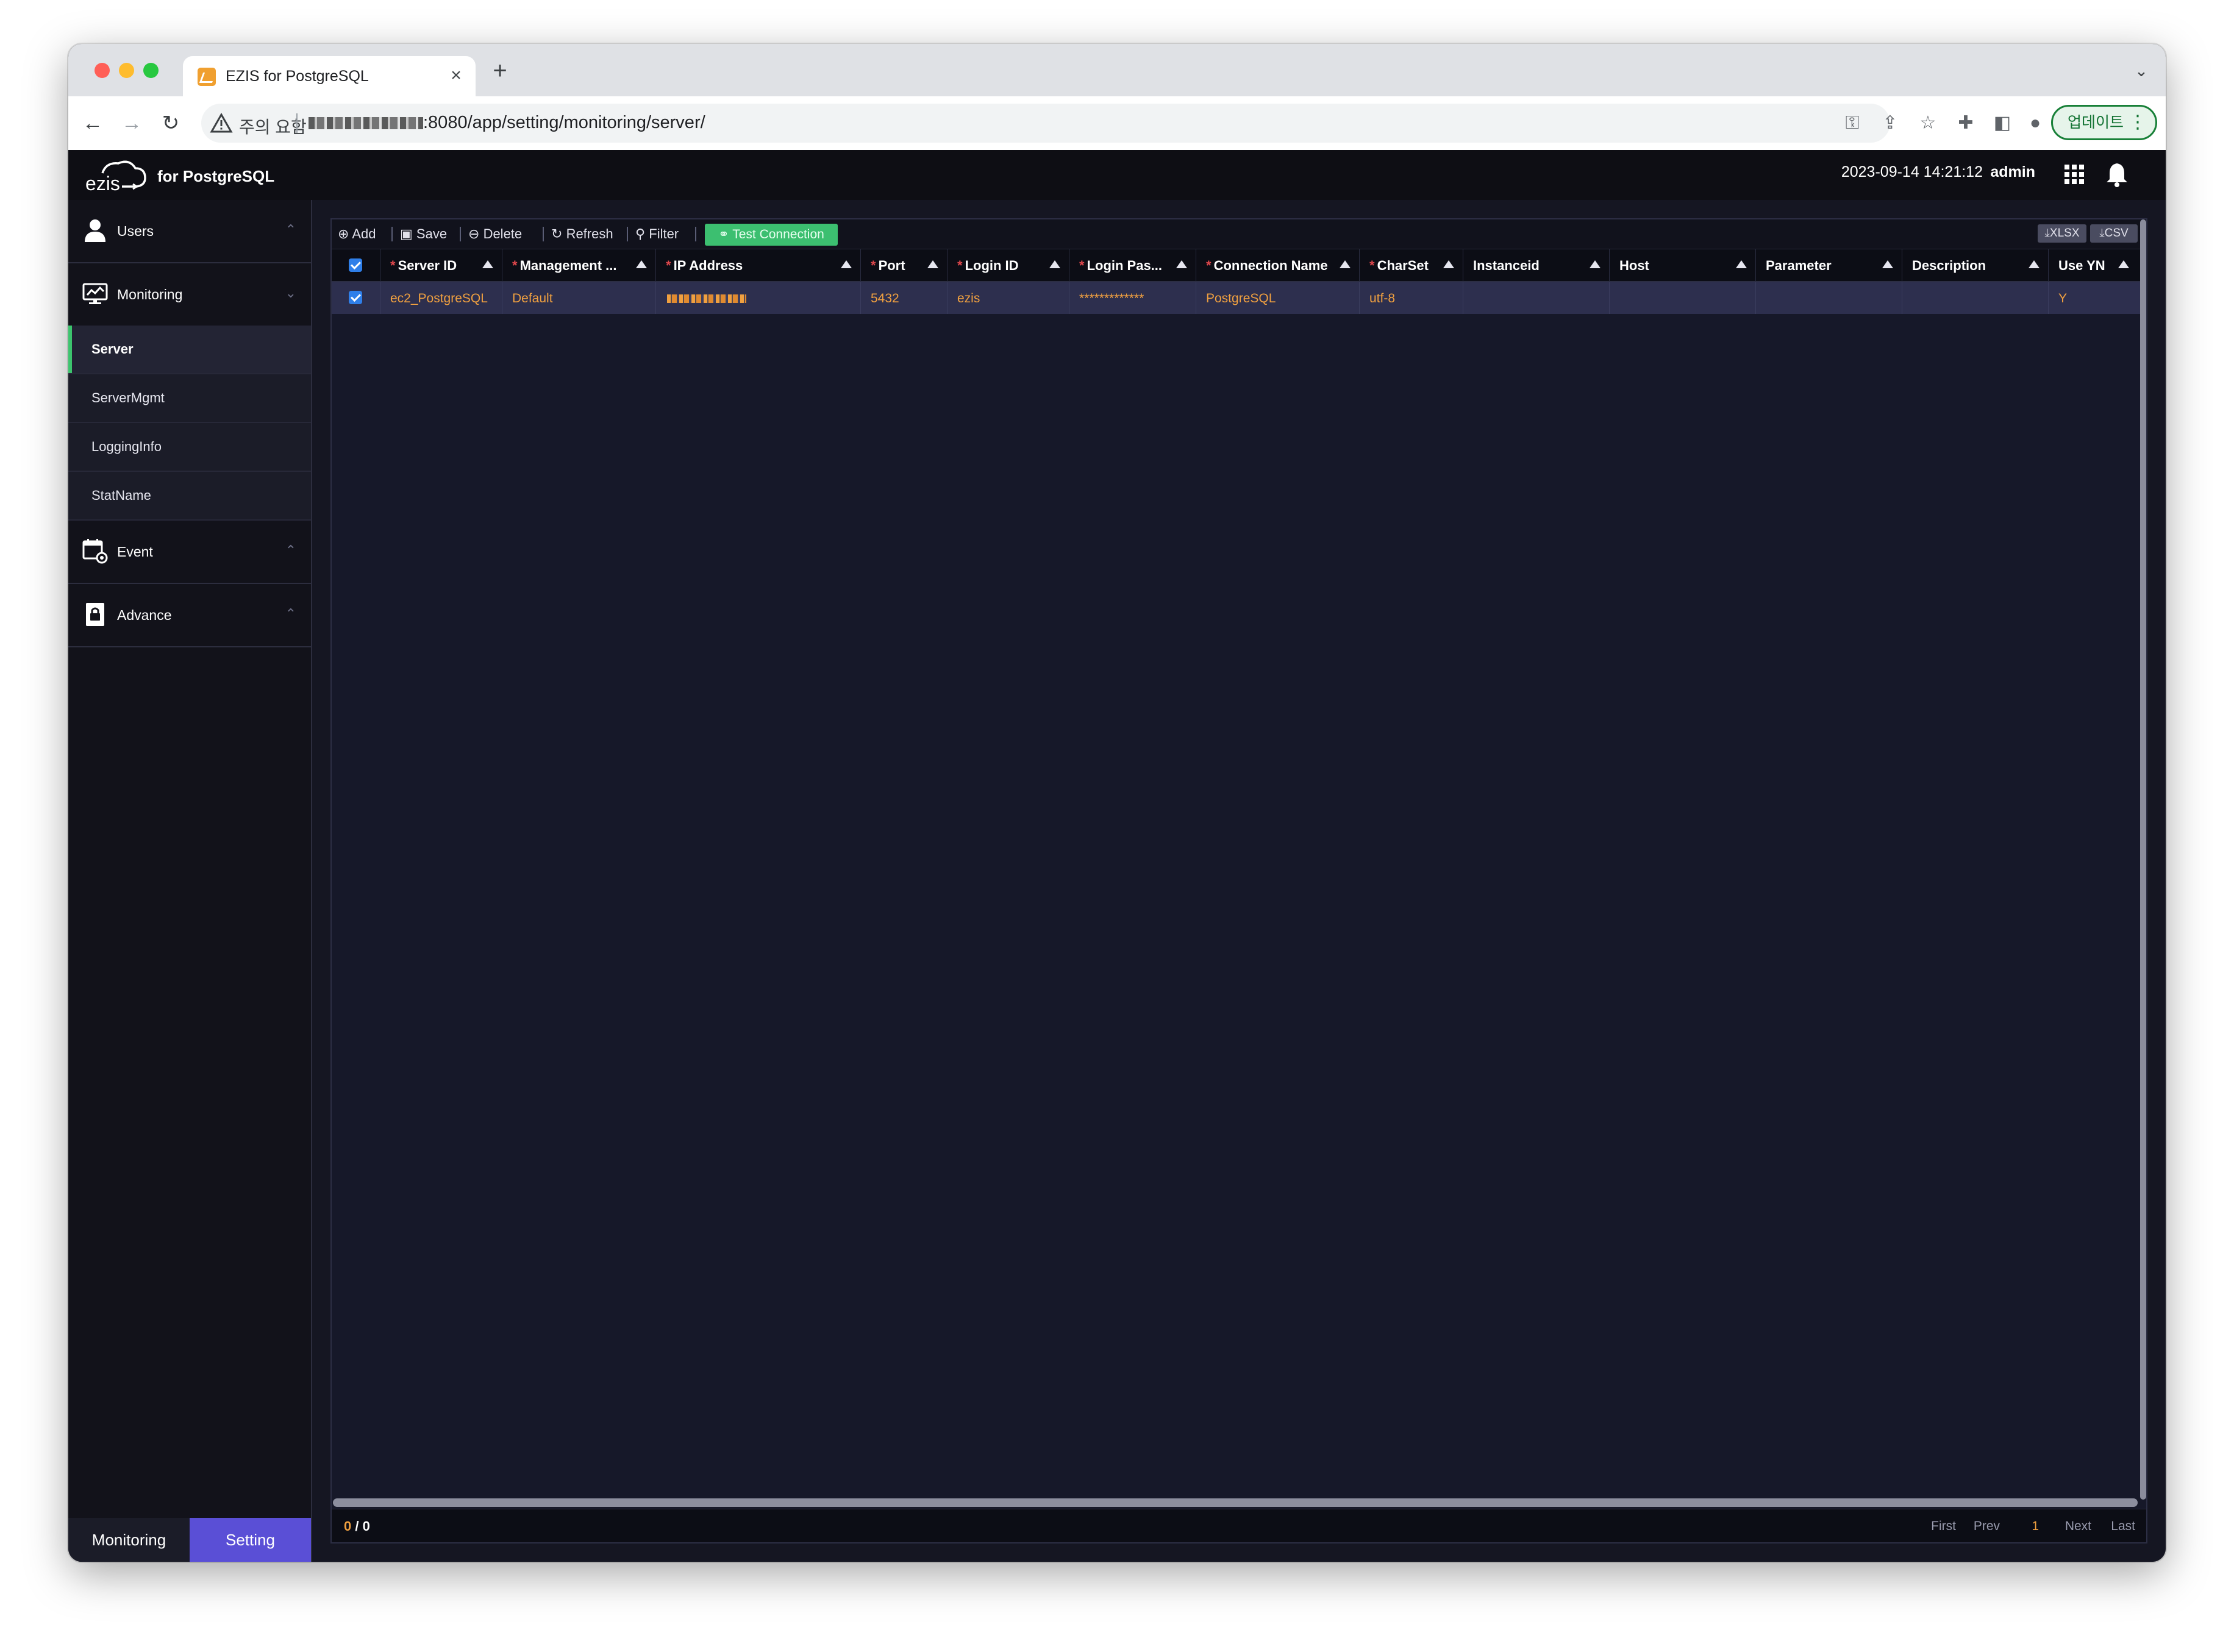  I want to click on column-login-id: * Login ID, so click(1008, 265).